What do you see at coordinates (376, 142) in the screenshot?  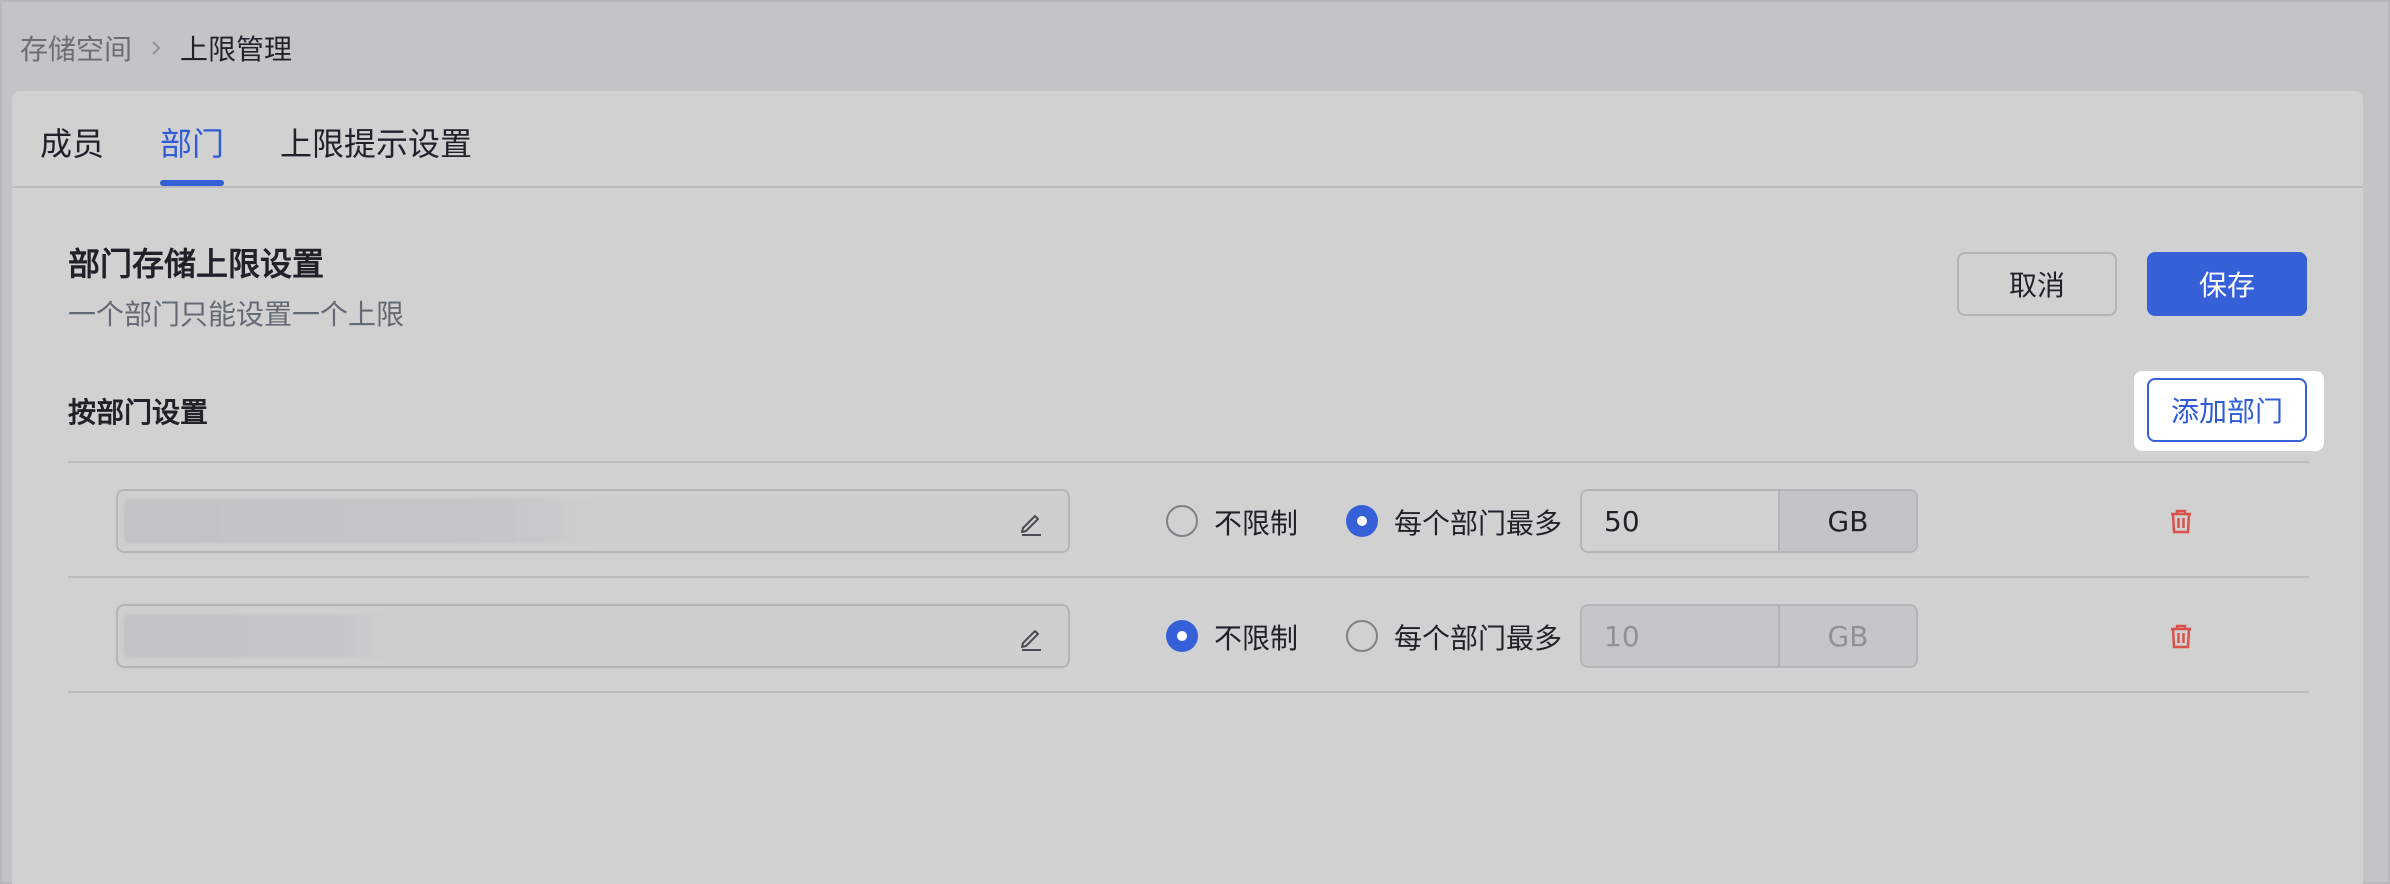 I see `tab-limit-alert-settings: 上限提示设置` at bounding box center [376, 142].